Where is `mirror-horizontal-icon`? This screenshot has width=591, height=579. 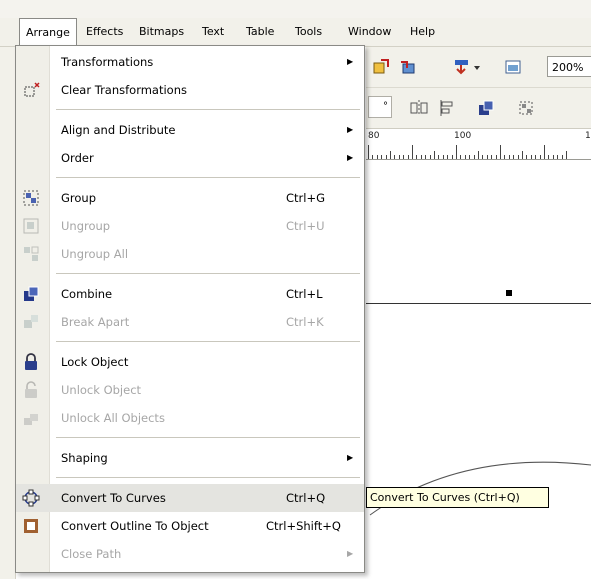
mirror-horizontal-icon is located at coordinates (419, 108).